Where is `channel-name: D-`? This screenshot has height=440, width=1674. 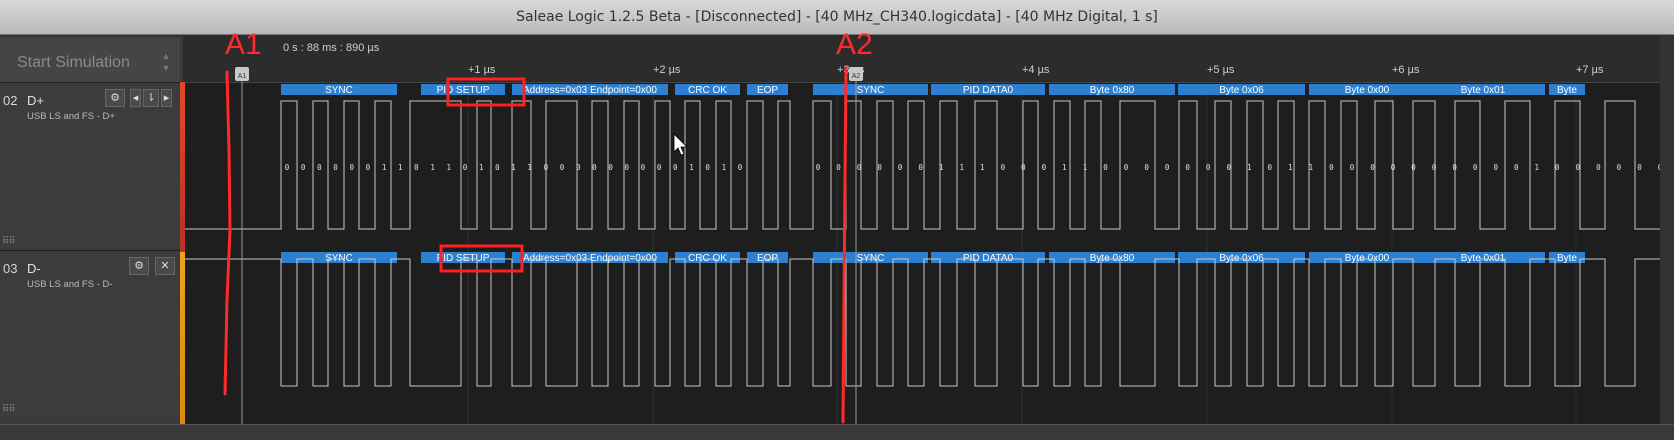 channel-name: D- is located at coordinates (34, 268).